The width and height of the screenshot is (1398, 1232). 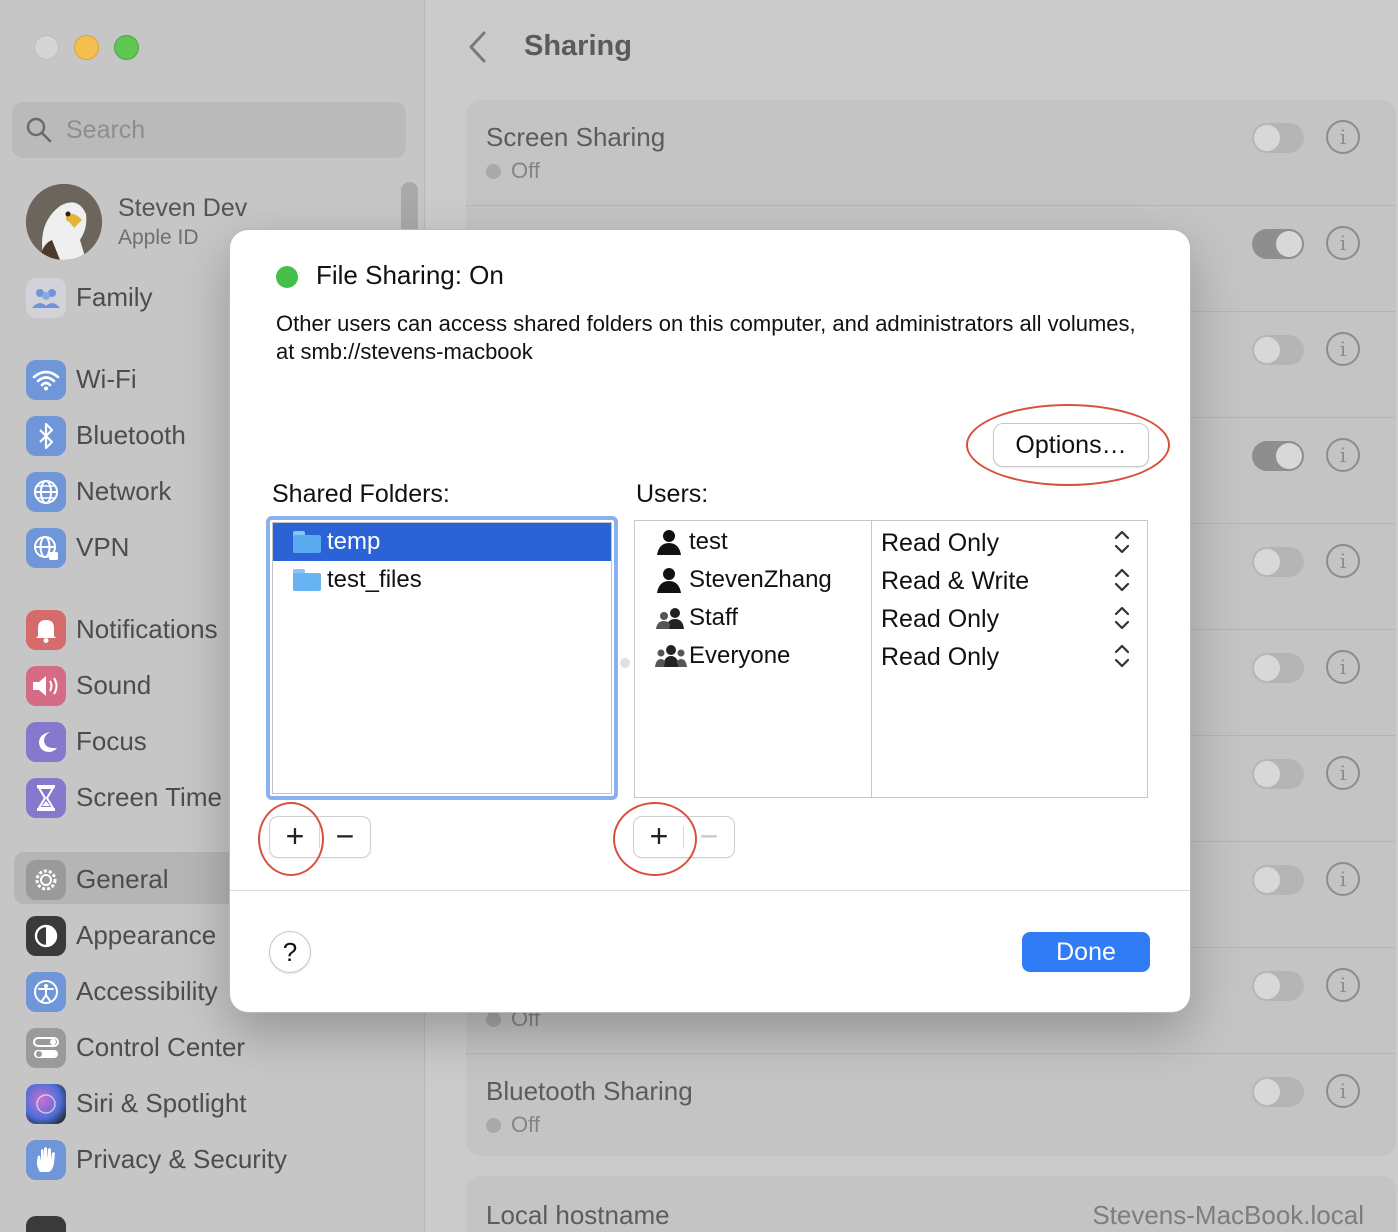 I want to click on family-icon, so click(x=46, y=298).